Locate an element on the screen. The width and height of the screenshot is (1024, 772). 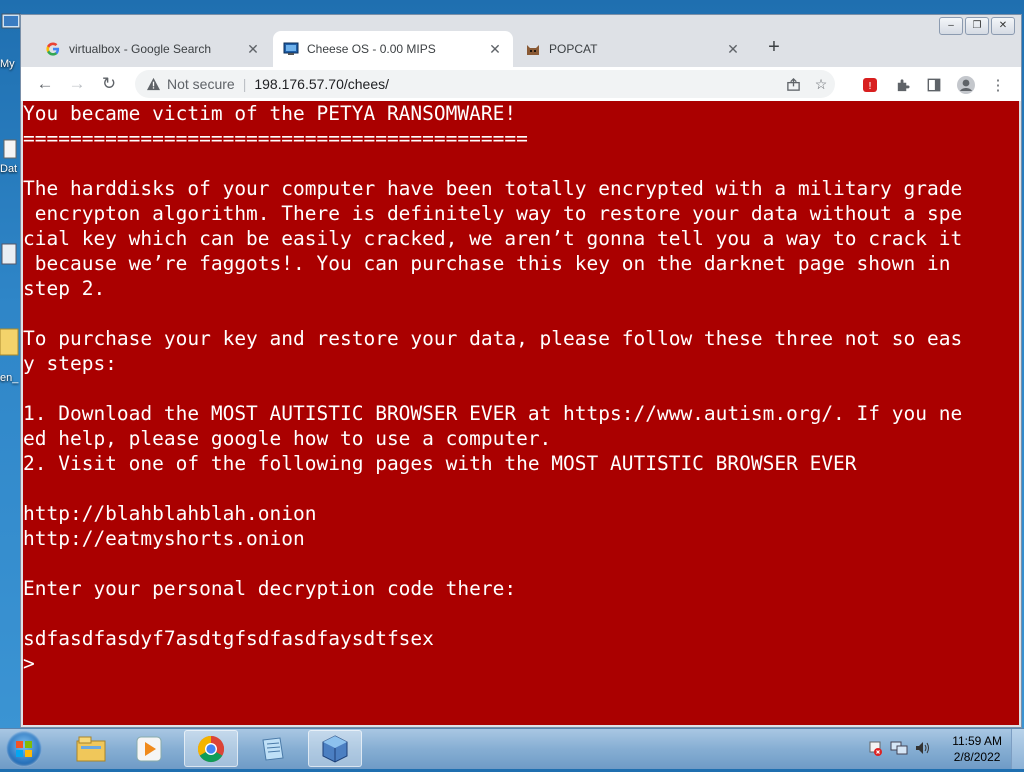
menu-kebab-icon: ⋮ is located at coordinates (998, 85).